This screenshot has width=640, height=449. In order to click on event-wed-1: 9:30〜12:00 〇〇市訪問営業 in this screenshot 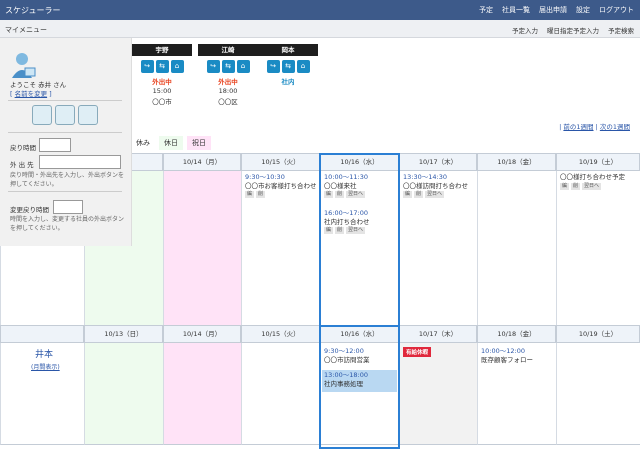, I will do `click(360, 355)`.